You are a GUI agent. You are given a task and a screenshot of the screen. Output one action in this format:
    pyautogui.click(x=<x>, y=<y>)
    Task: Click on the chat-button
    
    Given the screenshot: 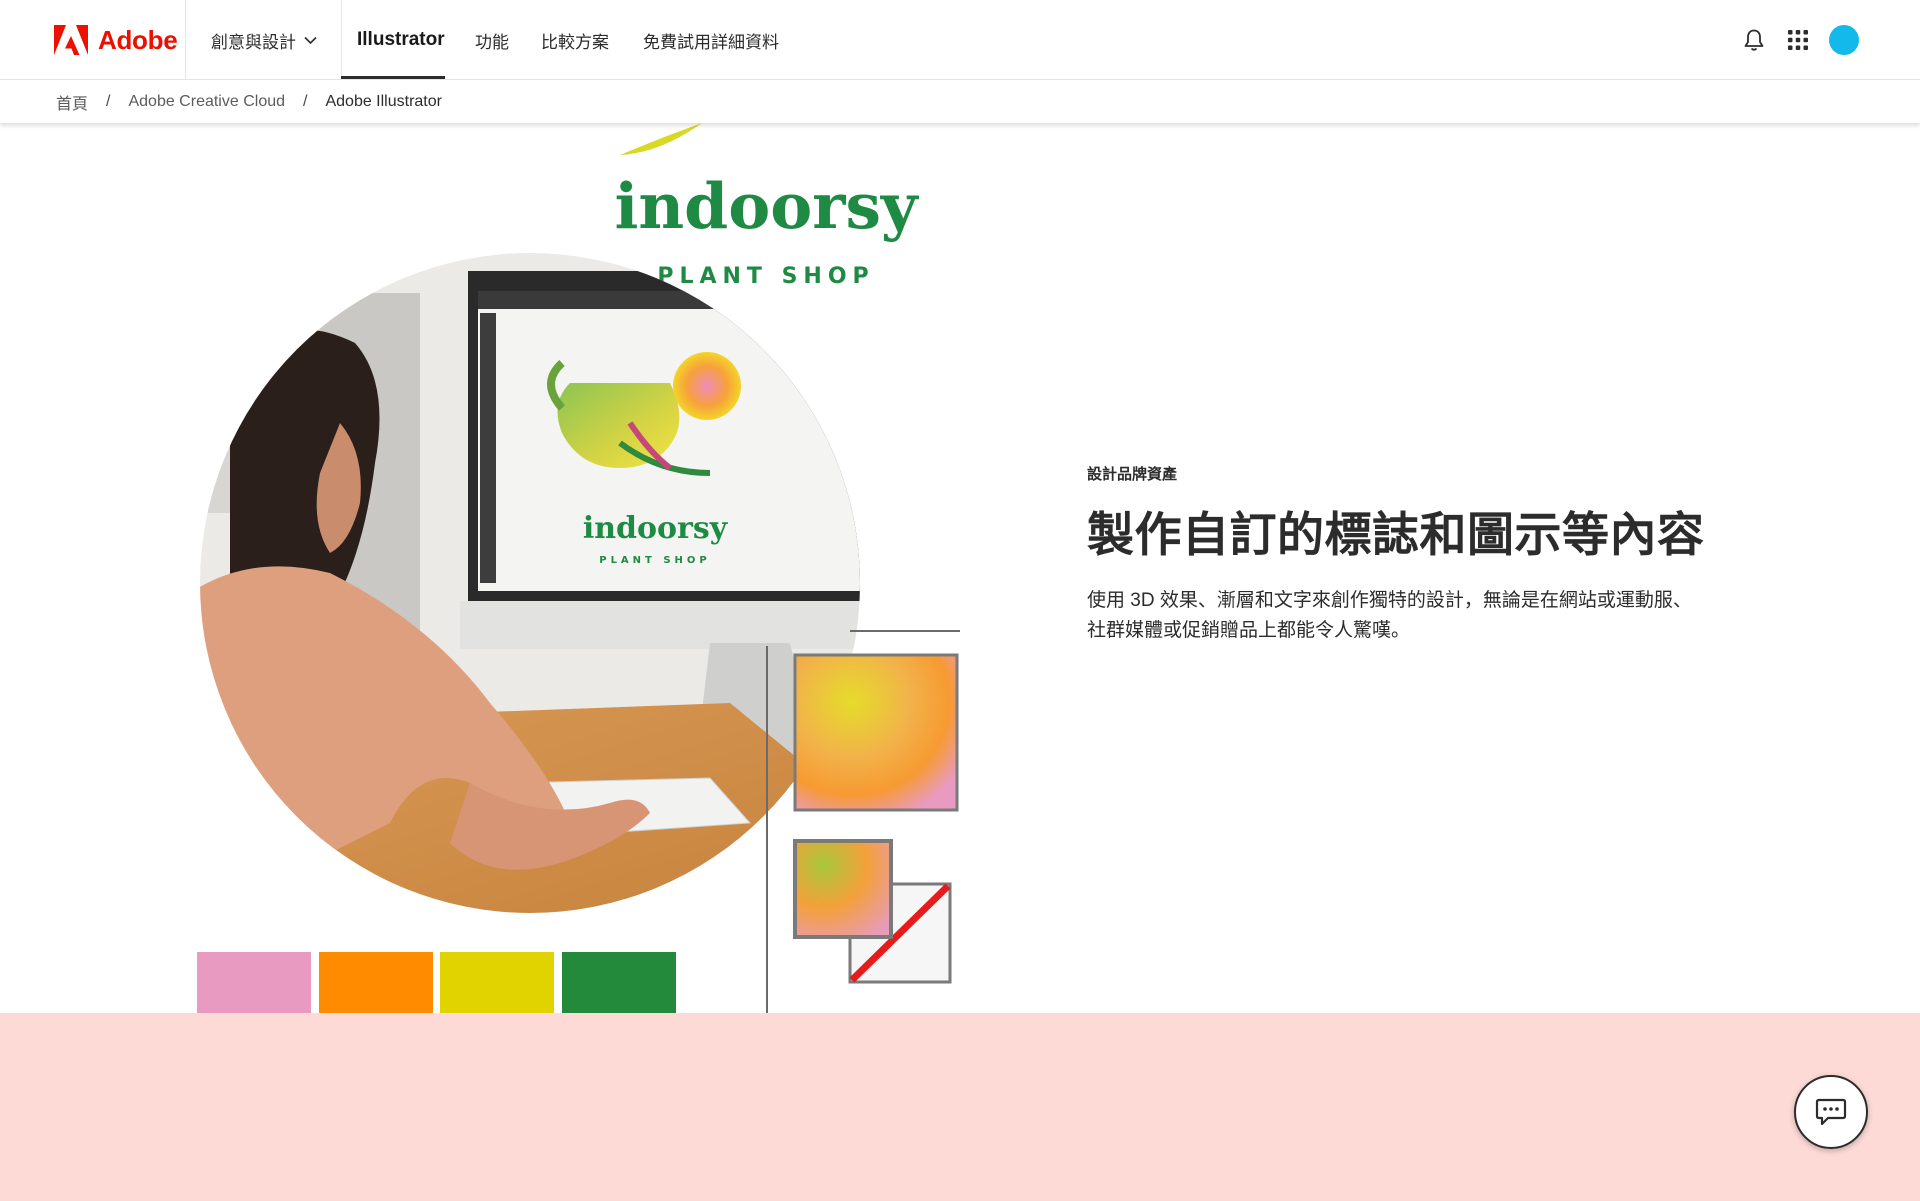 What is the action you would take?
    pyautogui.click(x=1831, y=1112)
    